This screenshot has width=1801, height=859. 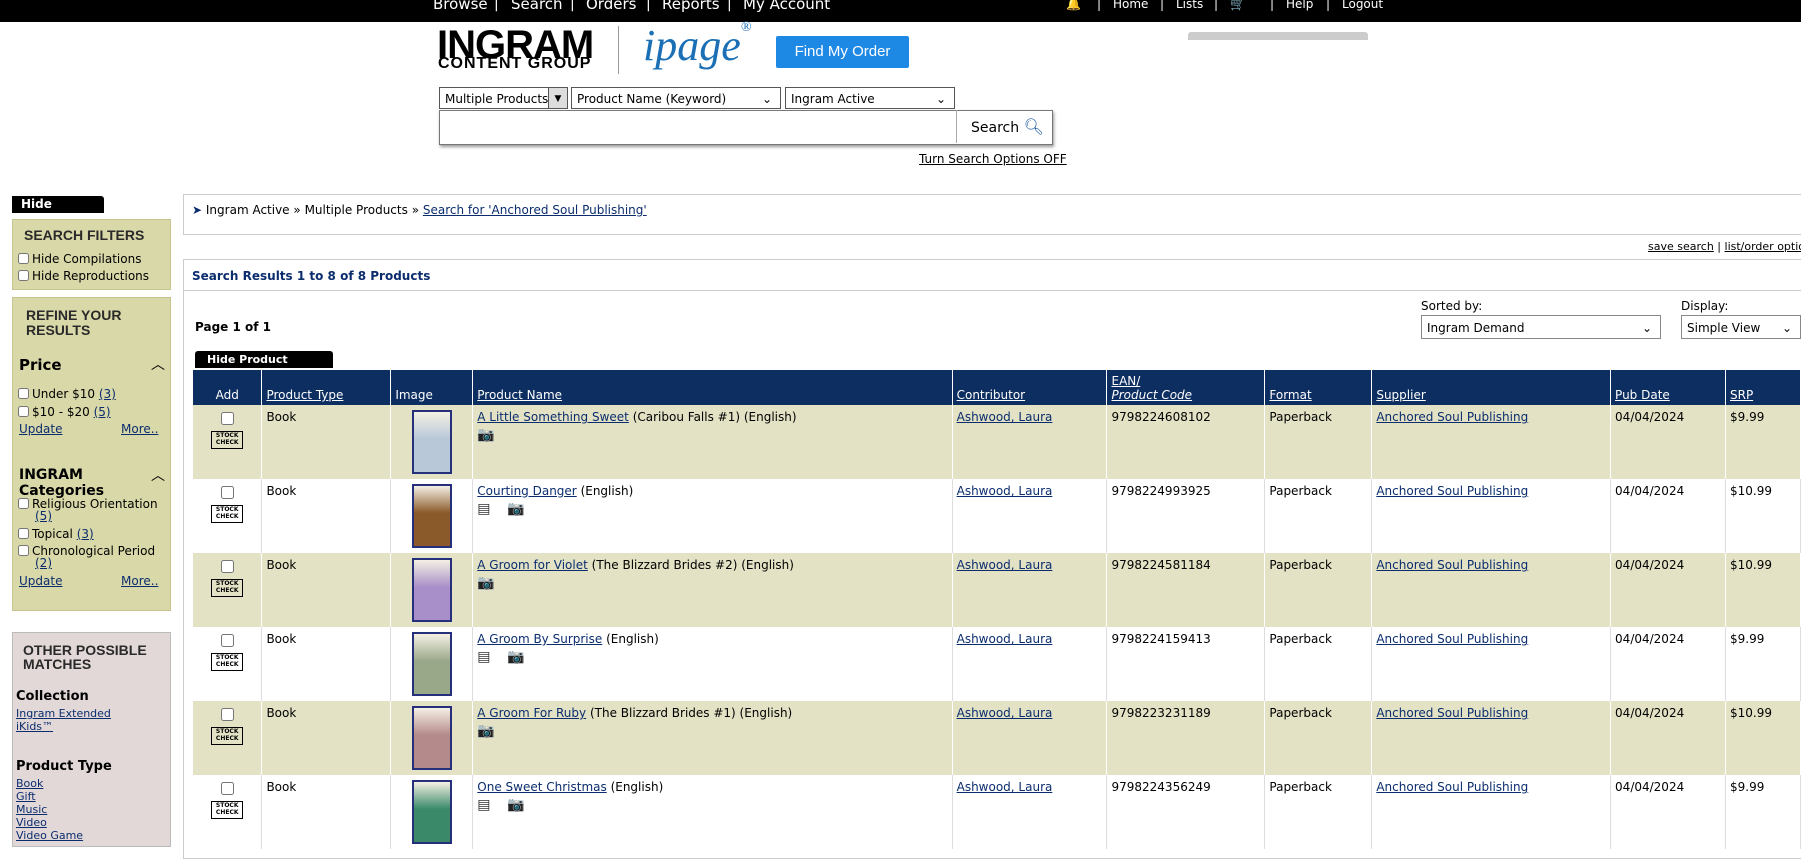 What do you see at coordinates (676, 98) in the screenshot?
I see `search-field-select: Product Name (Keyword) ⌄` at bounding box center [676, 98].